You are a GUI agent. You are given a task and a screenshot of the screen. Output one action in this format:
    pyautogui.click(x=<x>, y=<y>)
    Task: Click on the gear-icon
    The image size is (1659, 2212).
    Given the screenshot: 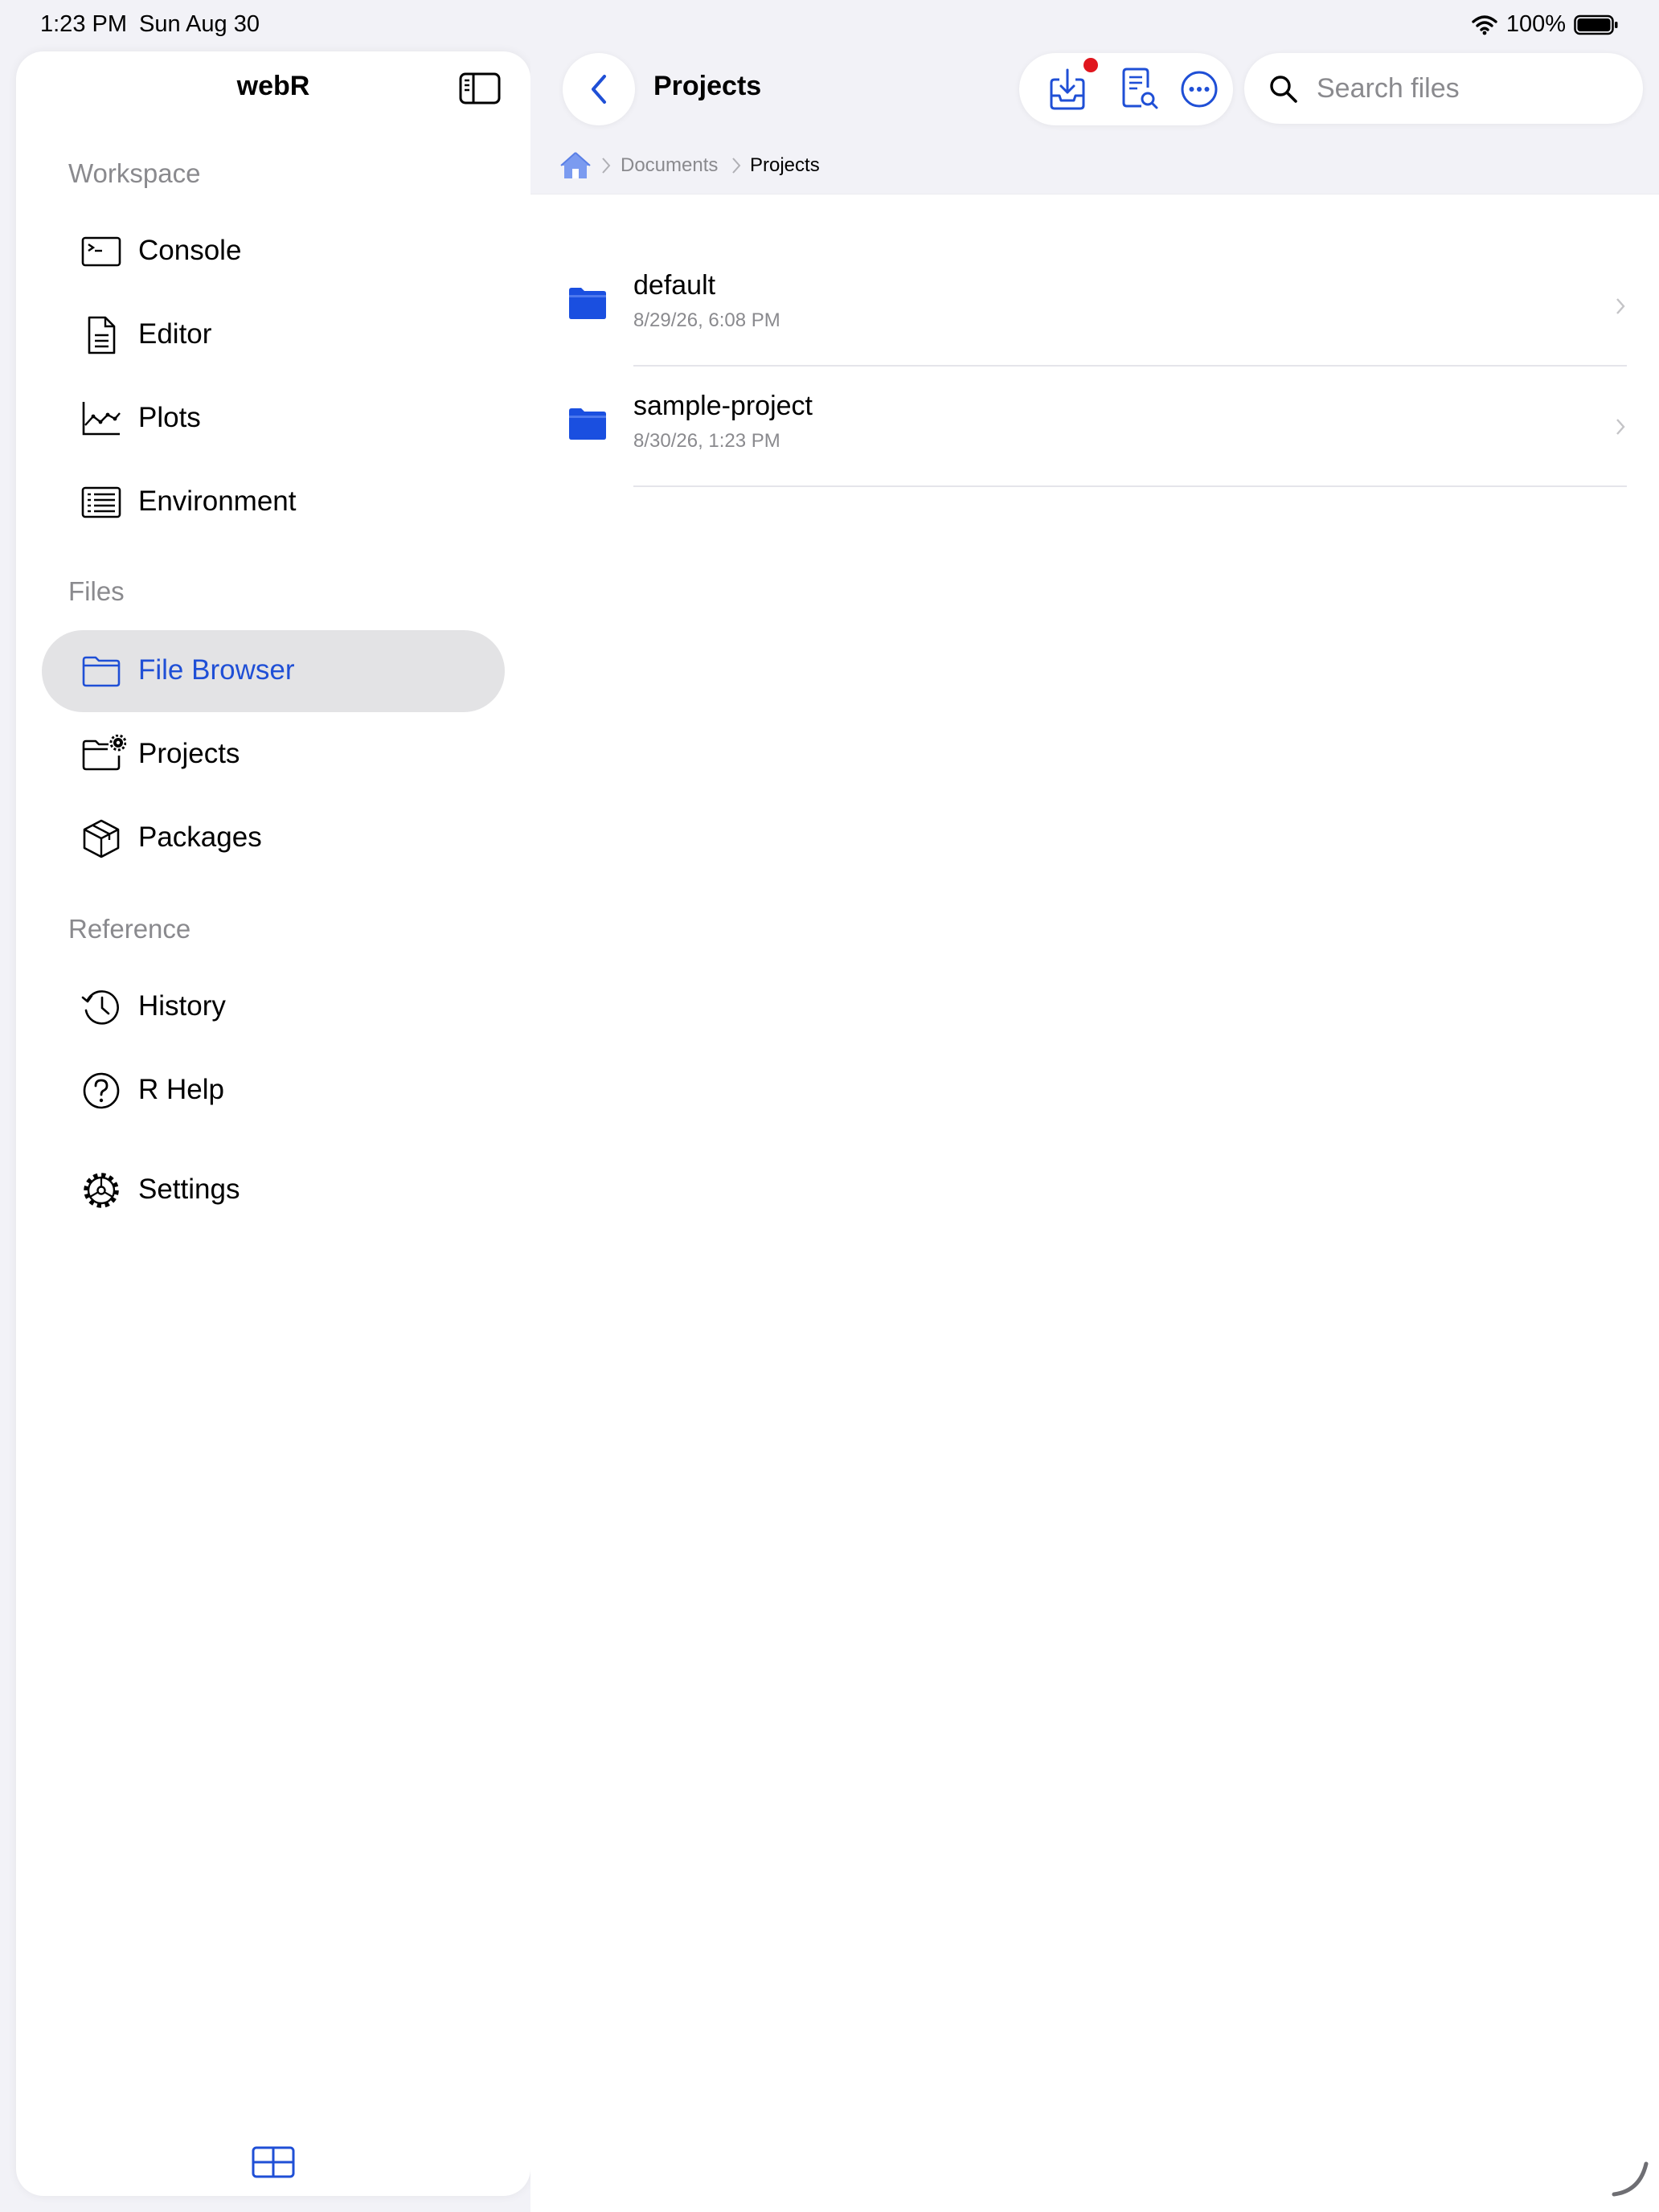 What is the action you would take?
    pyautogui.click(x=101, y=1190)
    